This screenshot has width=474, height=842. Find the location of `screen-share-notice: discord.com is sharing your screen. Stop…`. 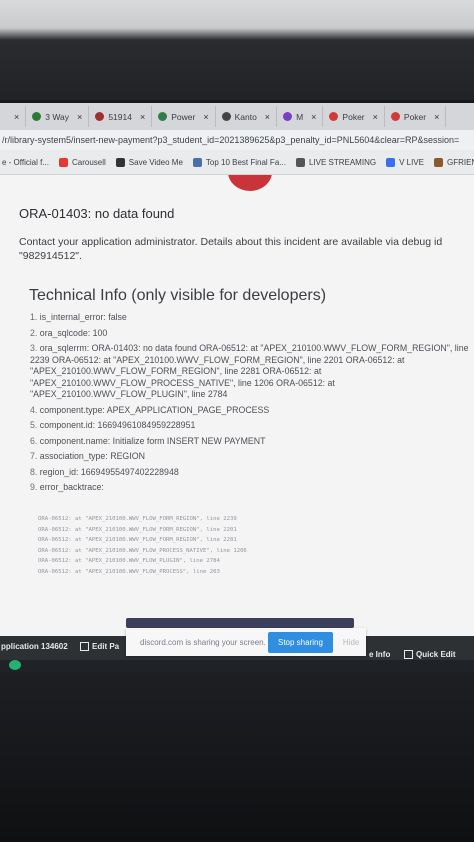

screen-share-notice: discord.com is sharing your screen. Stop… is located at coordinates (246, 642).